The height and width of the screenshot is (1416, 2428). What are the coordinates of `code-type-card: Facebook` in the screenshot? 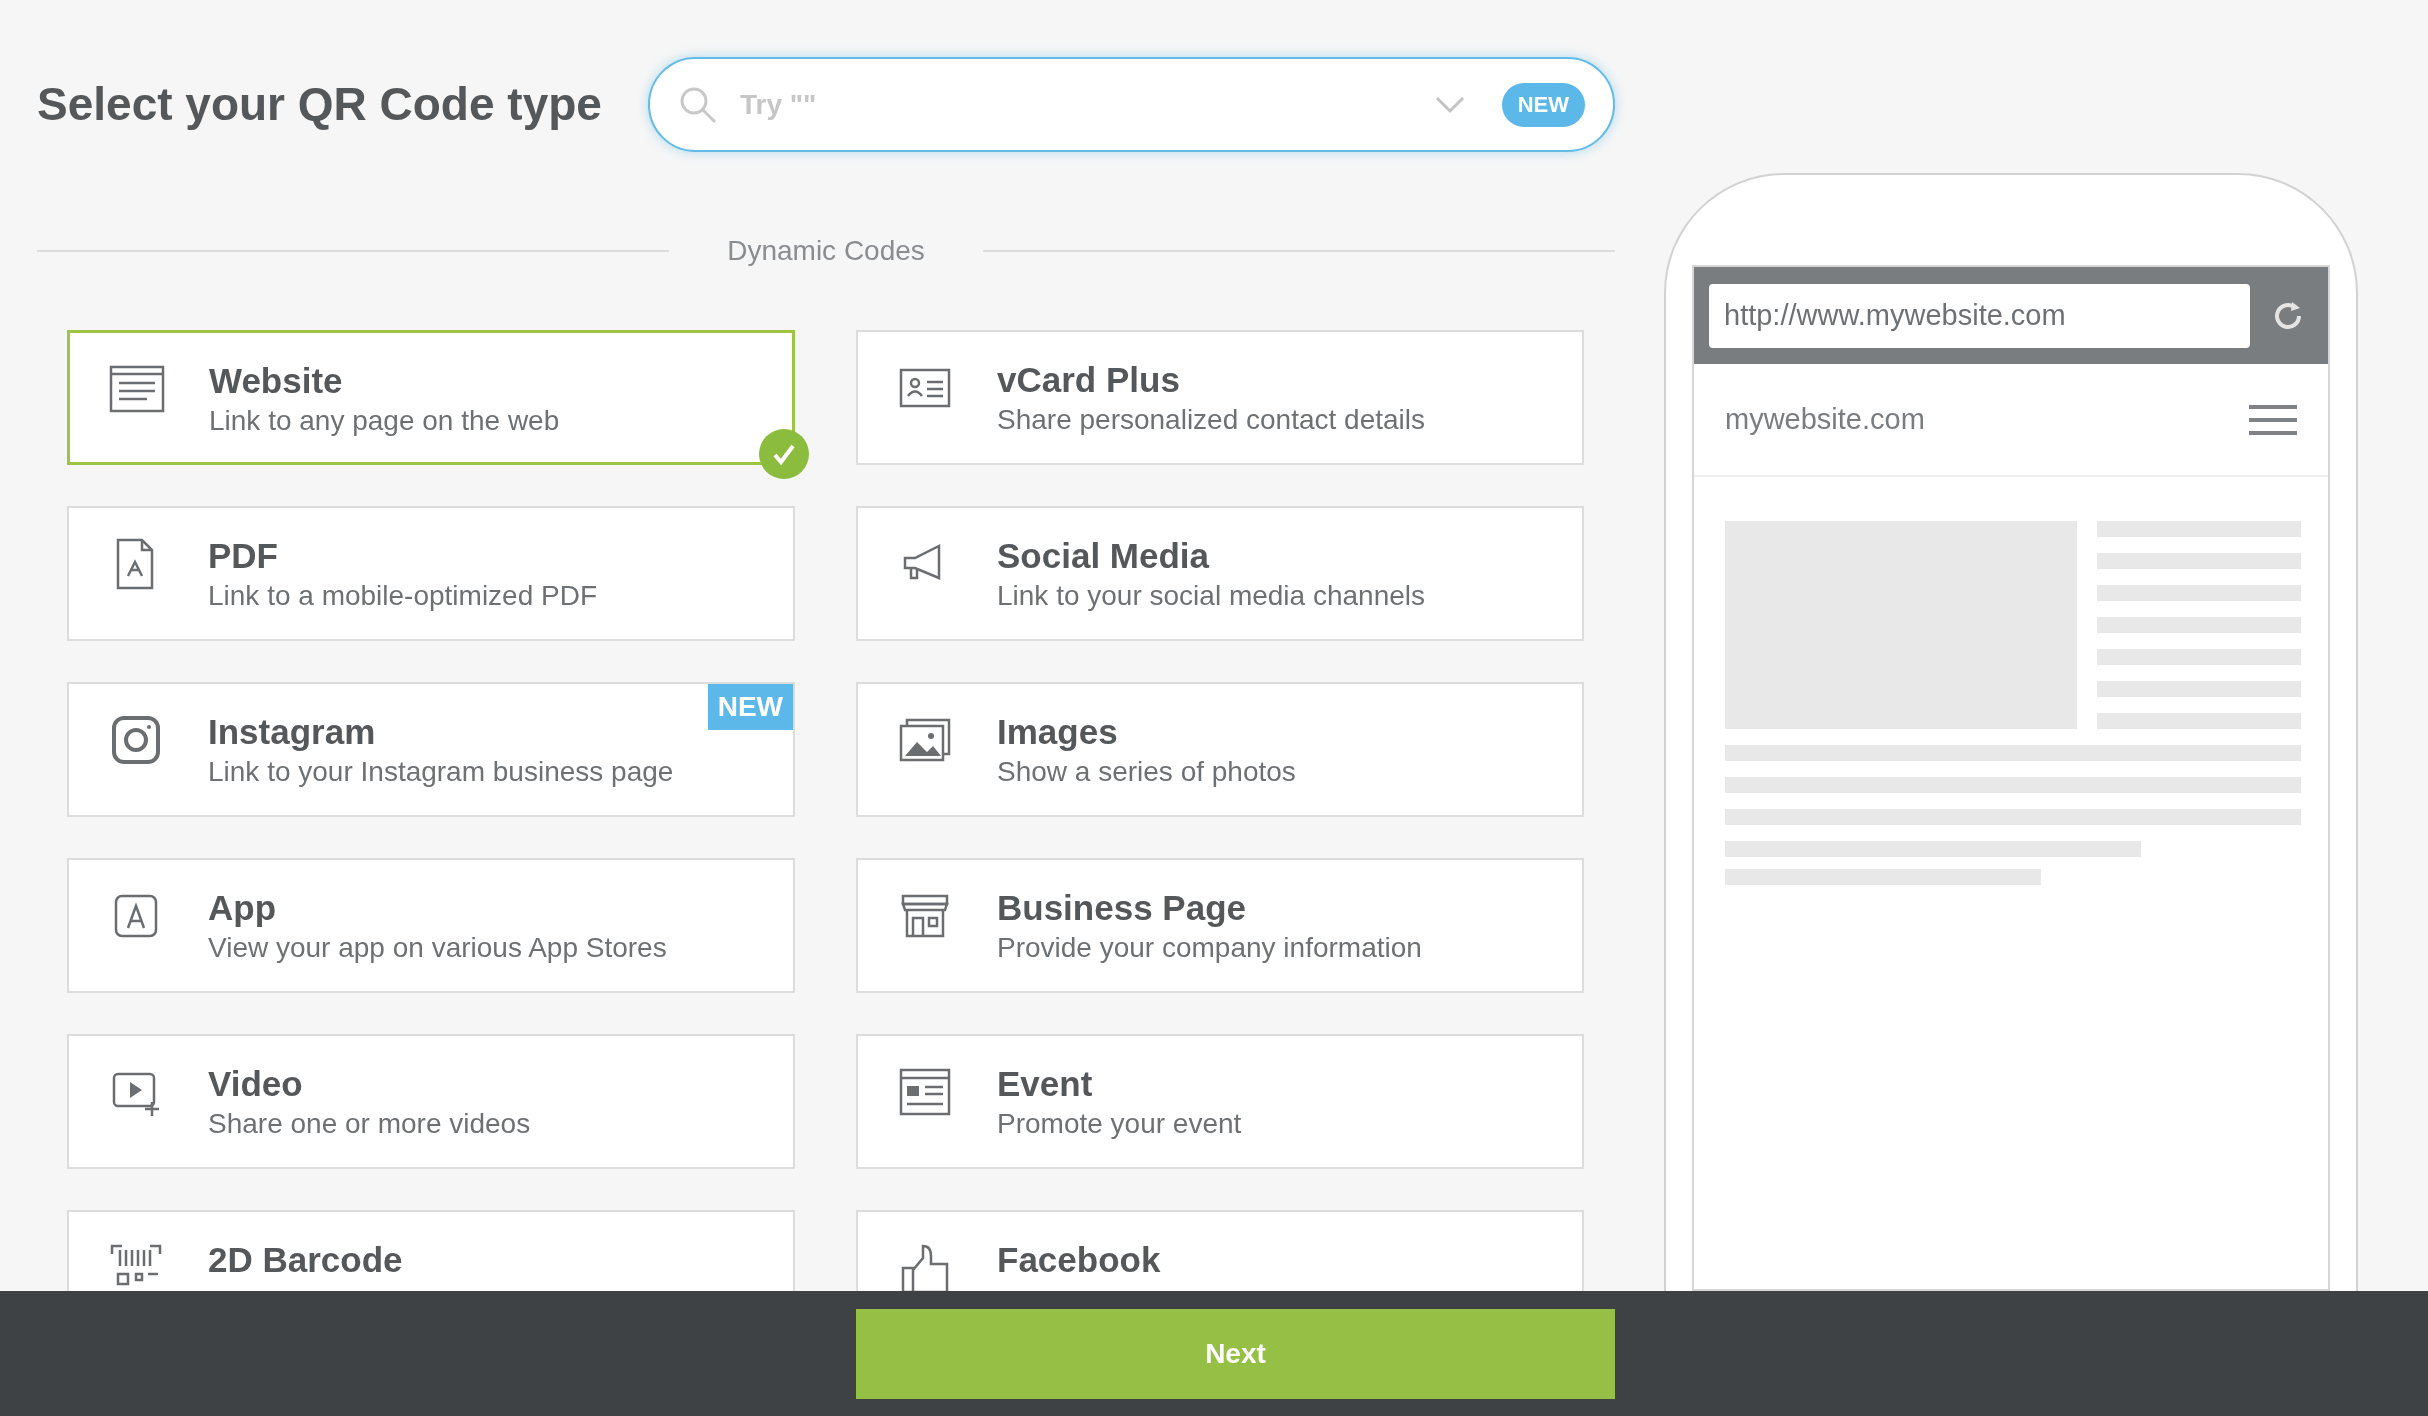 It's located at (1220, 1250).